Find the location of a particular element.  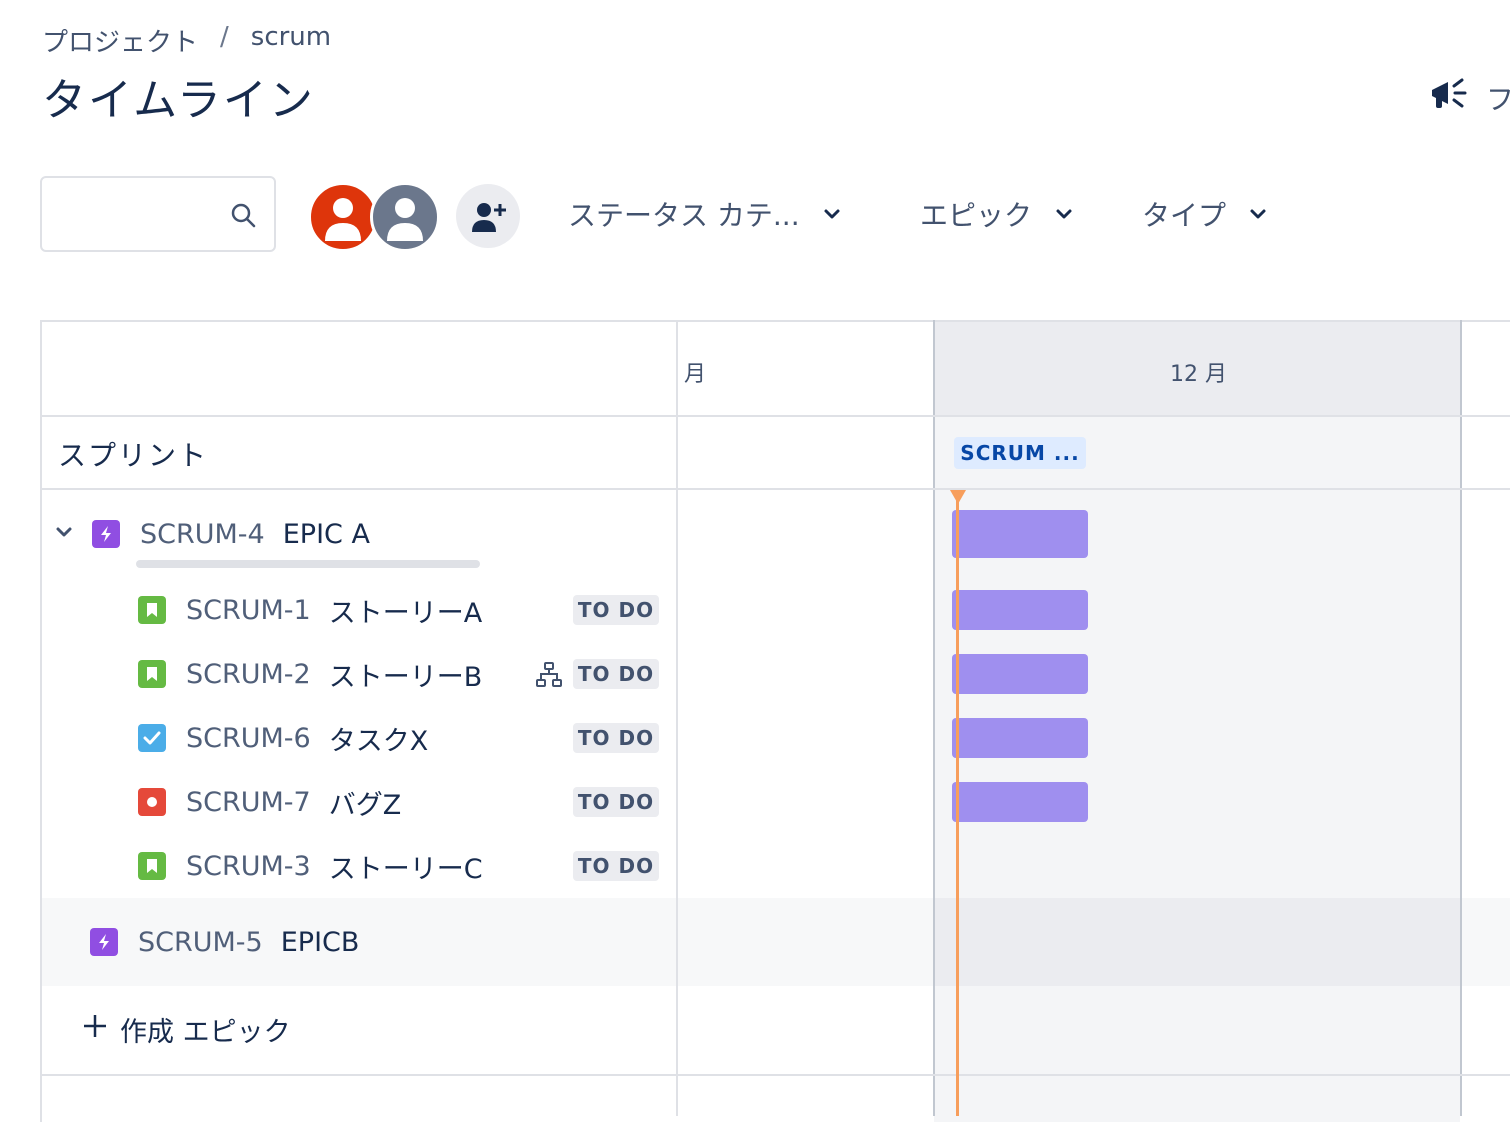

plus-icon is located at coordinates (95, 1029).